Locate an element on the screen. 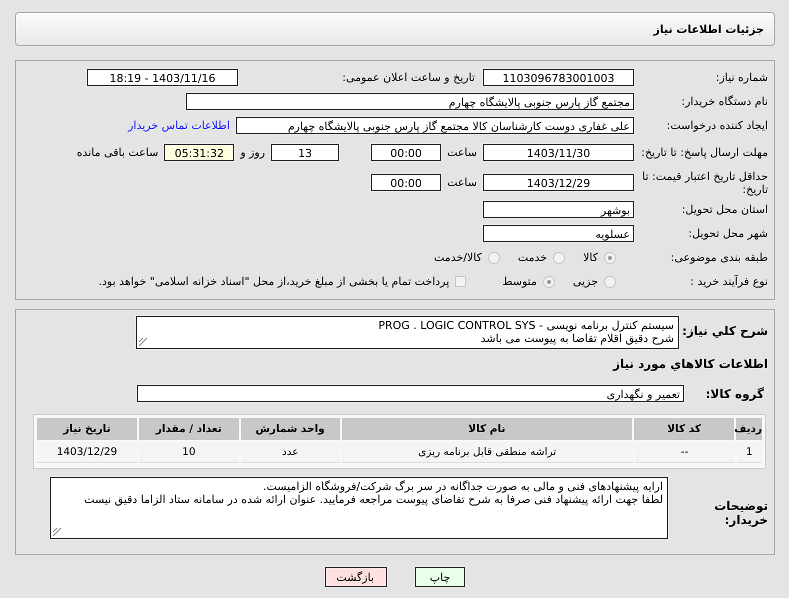  back-button: بازگشت is located at coordinates (356, 577).